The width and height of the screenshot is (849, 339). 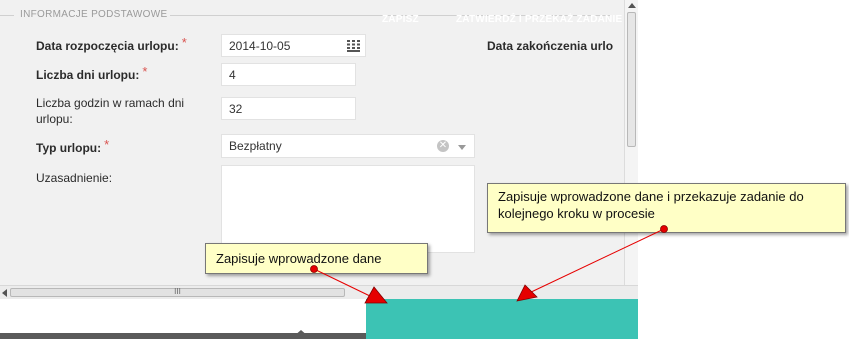 I want to click on section-title: INFORMACJE PODSTAWOWE, so click(x=94, y=14).